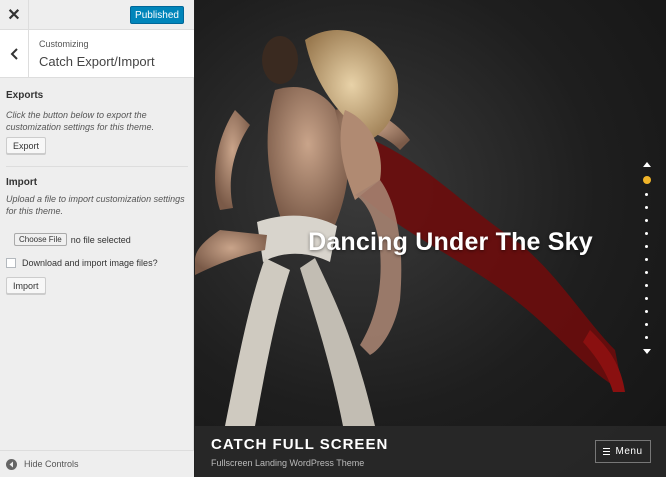 The height and width of the screenshot is (477, 666). I want to click on menu-button: Menu, so click(623, 451).